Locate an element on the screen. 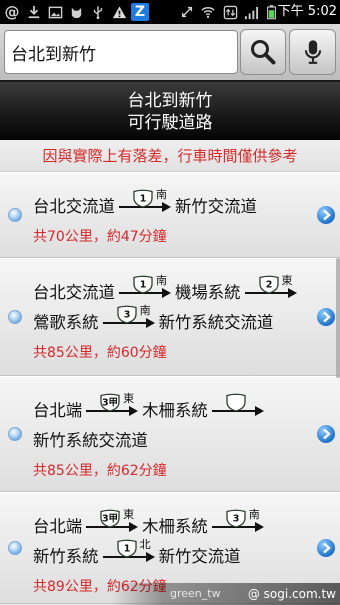 Image resolution: width=340 pixels, height=605 pixels. road-segment: 1 北 is located at coordinates (128, 553).